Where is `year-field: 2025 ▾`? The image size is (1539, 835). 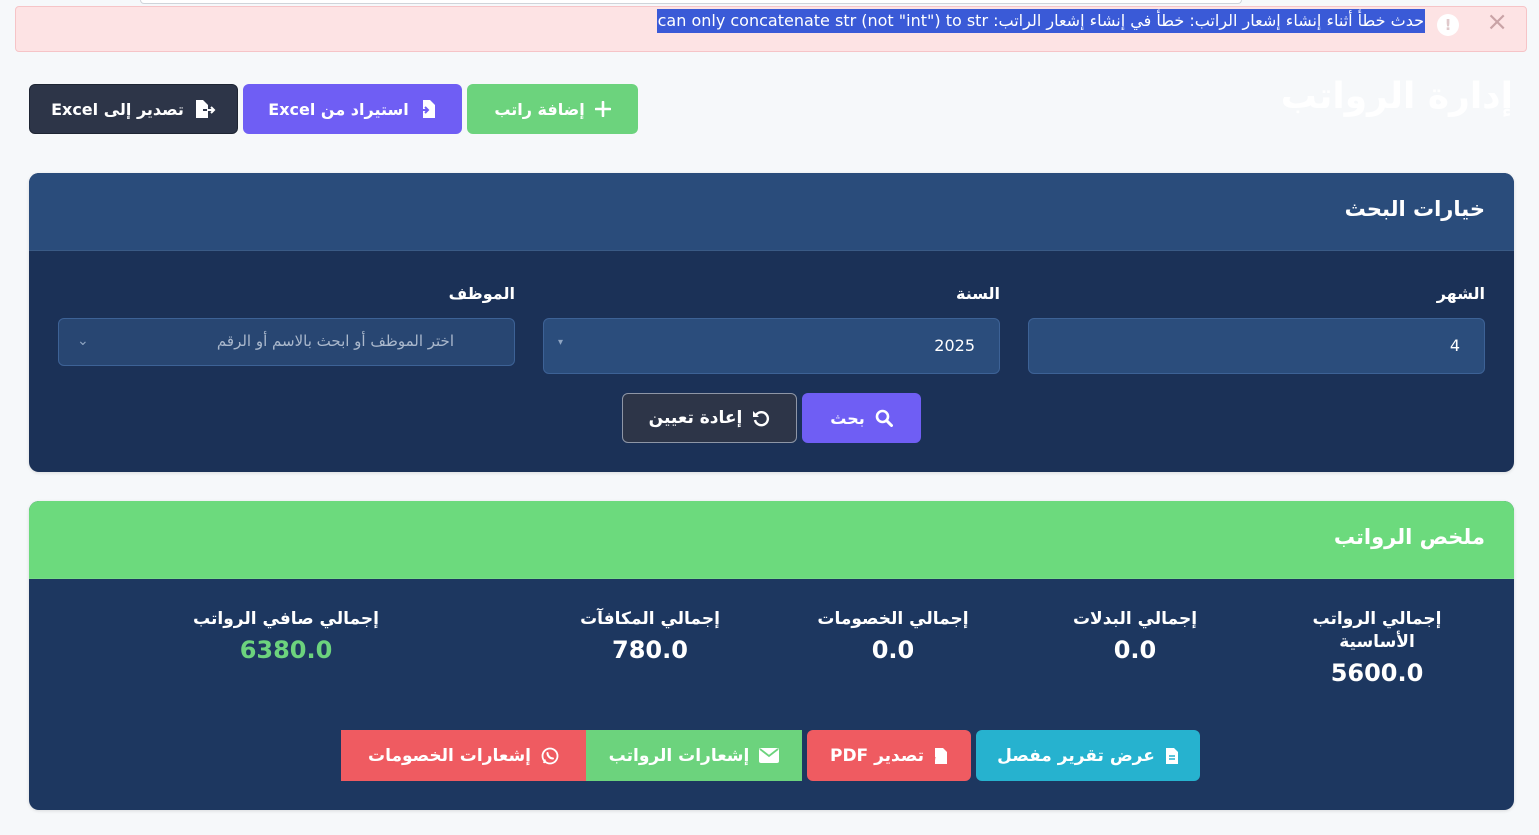
year-field: 2025 ▾ is located at coordinates (771, 346).